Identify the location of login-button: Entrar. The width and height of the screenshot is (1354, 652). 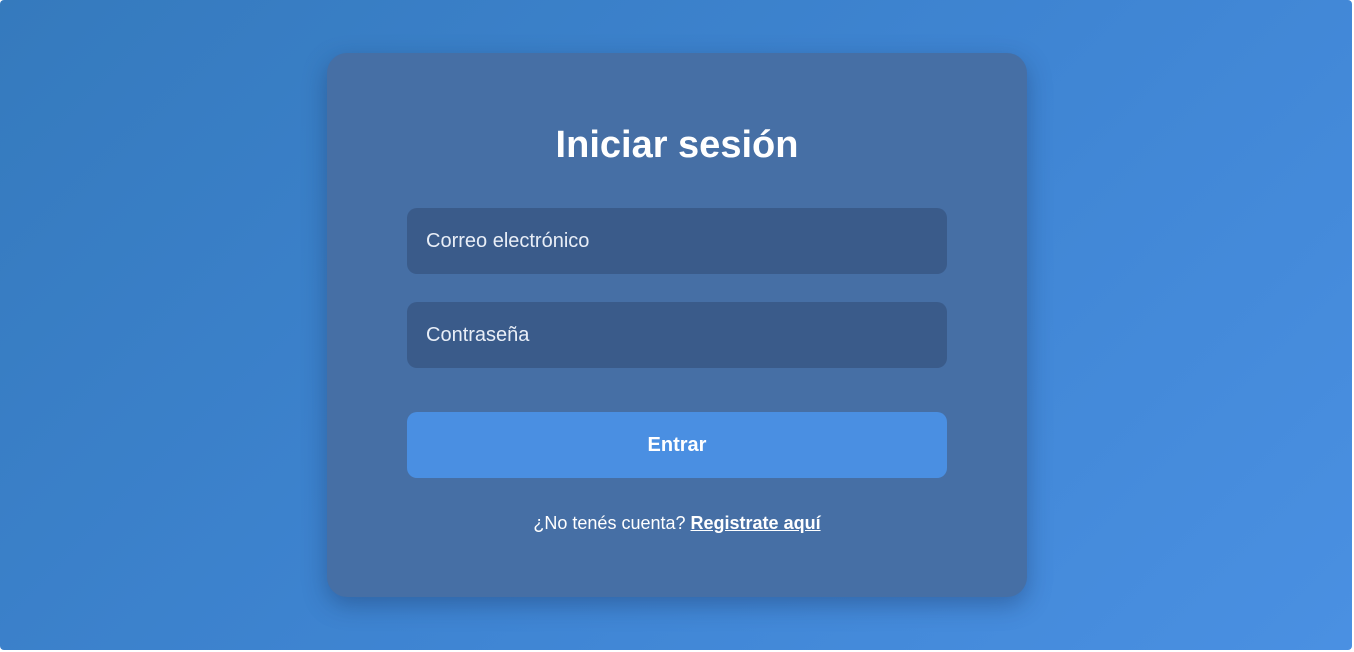
(677, 445).